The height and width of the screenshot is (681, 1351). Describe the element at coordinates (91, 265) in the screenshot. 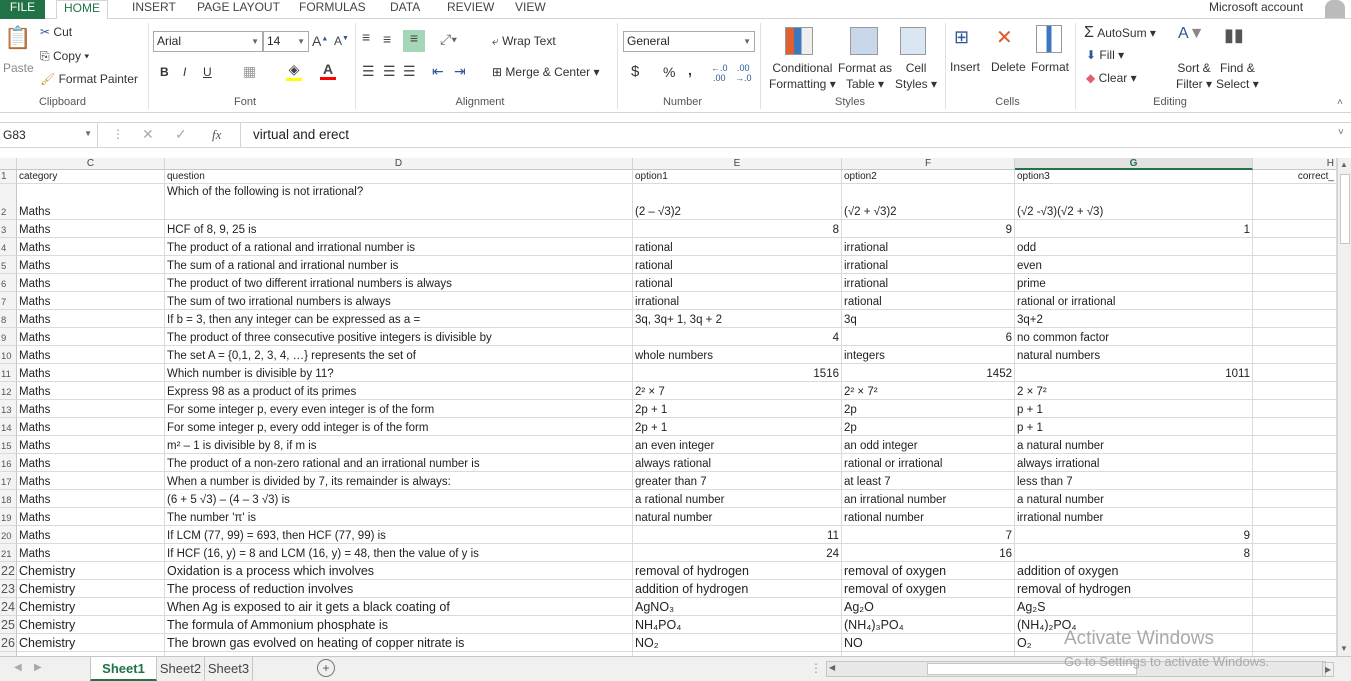

I see `cell-c5: Maths` at that location.